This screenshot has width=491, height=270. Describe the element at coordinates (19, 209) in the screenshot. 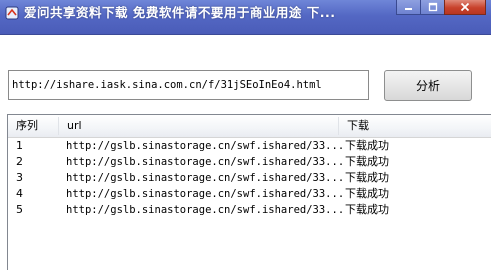

I see `row-index: 5` at that location.